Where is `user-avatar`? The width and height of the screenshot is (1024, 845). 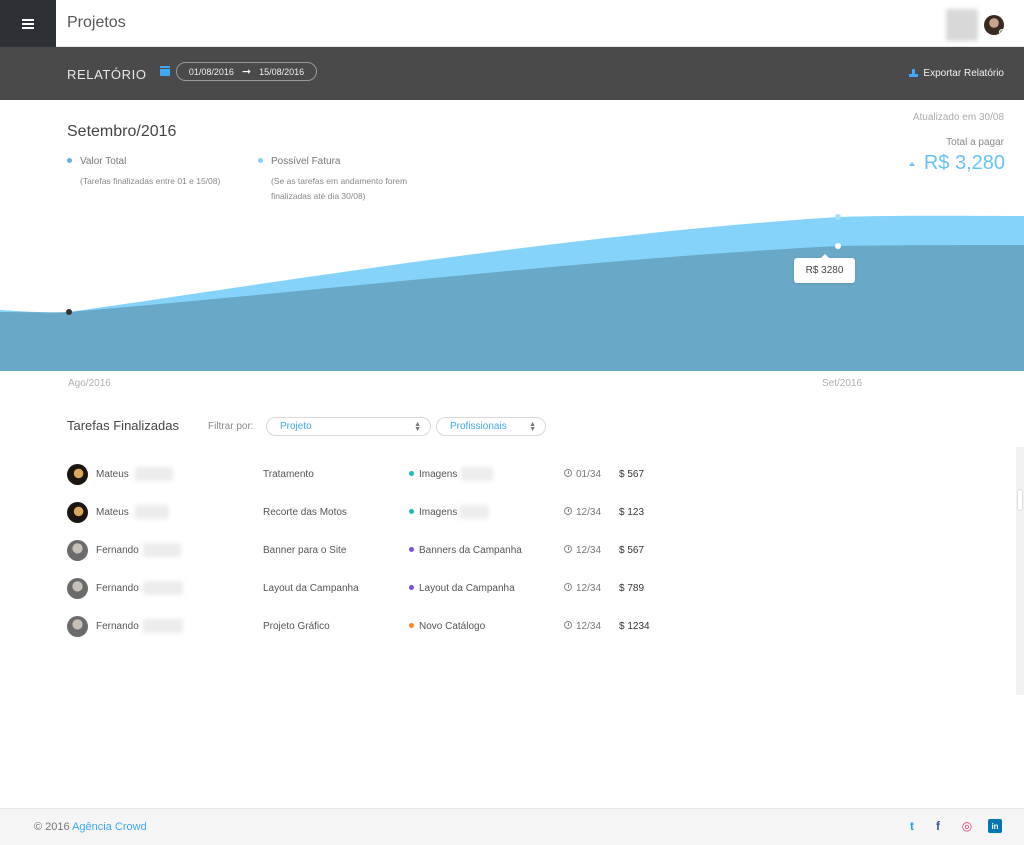
user-avatar is located at coordinates (994, 25).